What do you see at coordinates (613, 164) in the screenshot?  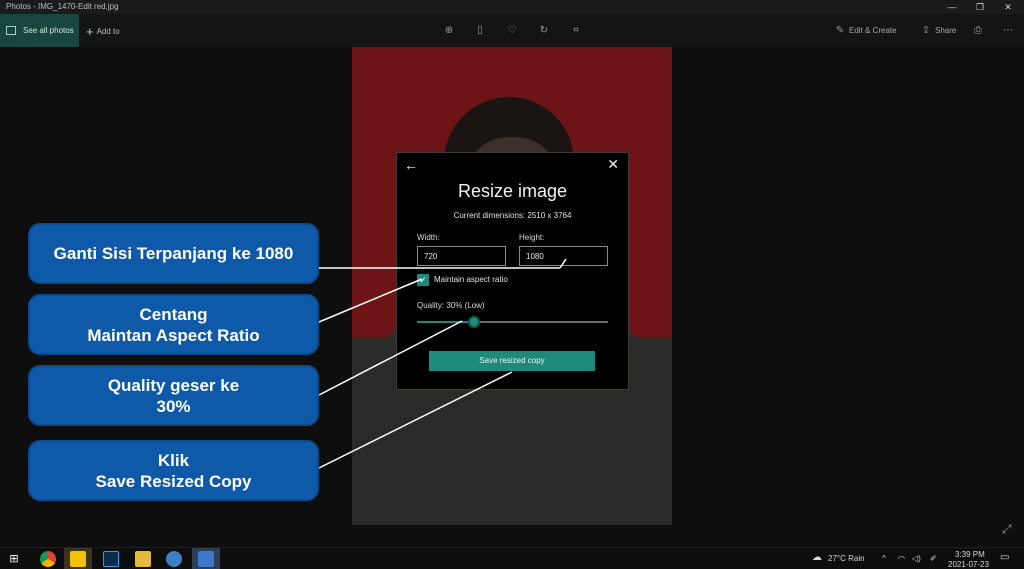 I see `close-dialog-icon: ✕` at bounding box center [613, 164].